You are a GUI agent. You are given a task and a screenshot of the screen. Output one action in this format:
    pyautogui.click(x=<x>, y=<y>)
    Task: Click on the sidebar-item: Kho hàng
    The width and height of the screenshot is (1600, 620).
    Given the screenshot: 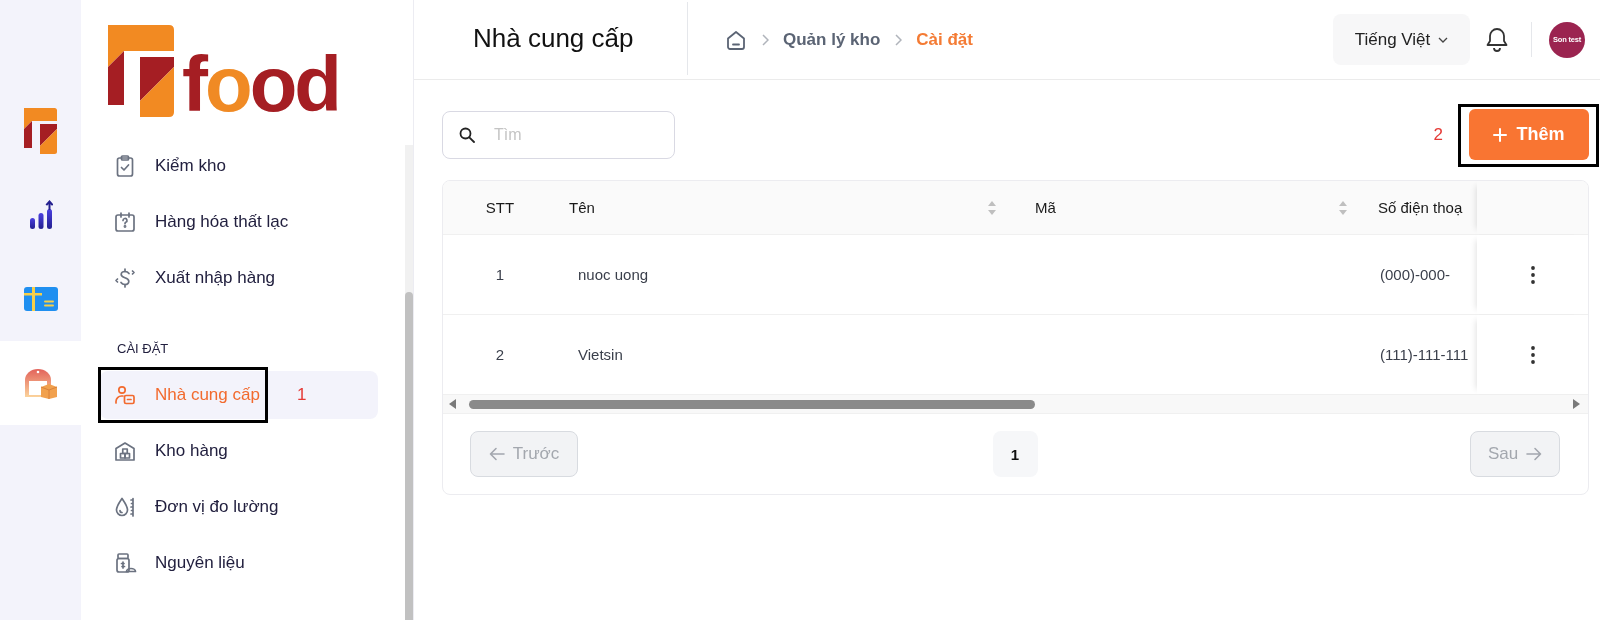 What is the action you would take?
    pyautogui.click(x=239, y=451)
    